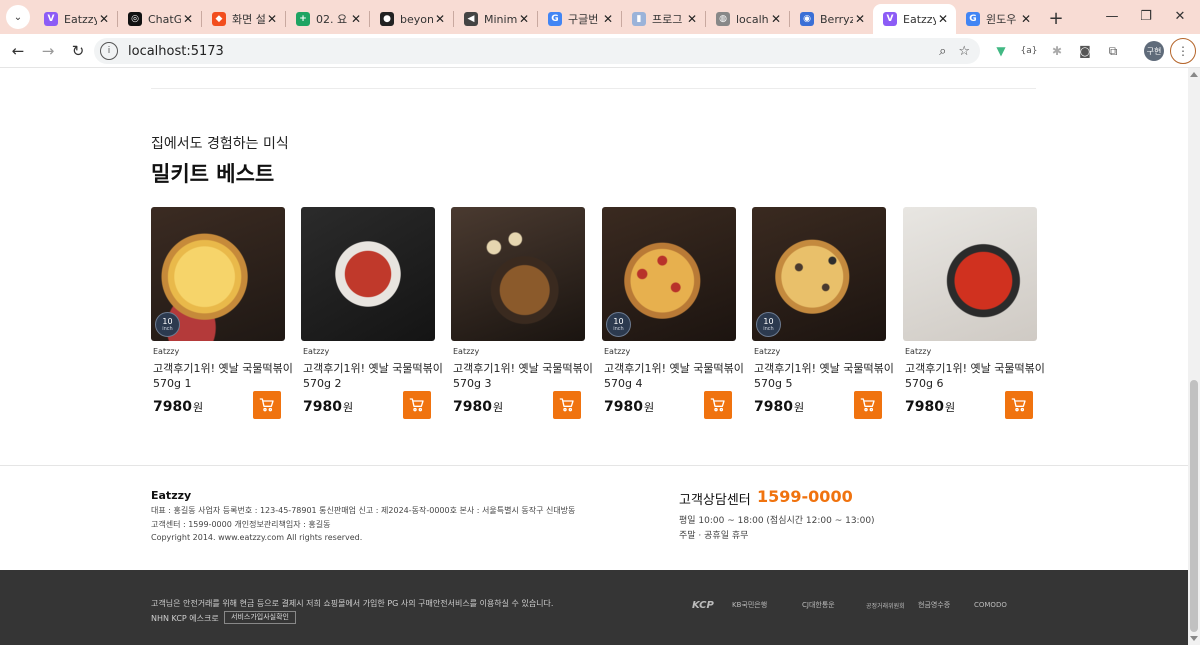 The width and height of the screenshot is (1200, 645). What do you see at coordinates (1194, 638) in the screenshot?
I see `scroll-down-icon` at bounding box center [1194, 638].